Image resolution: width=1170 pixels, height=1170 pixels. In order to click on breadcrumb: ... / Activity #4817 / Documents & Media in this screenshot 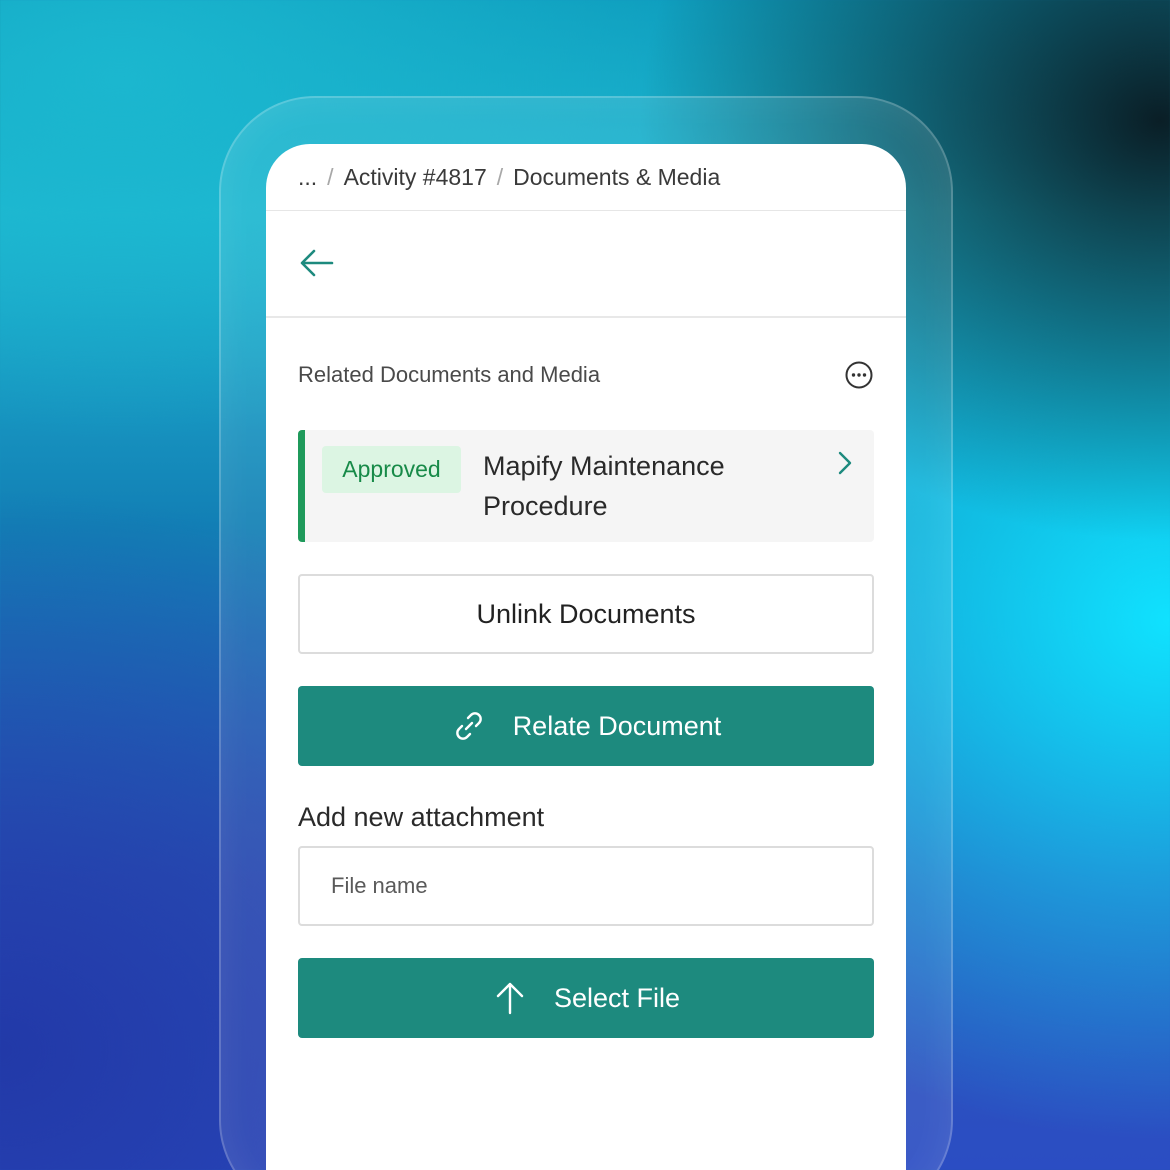, I will do `click(586, 177)`.